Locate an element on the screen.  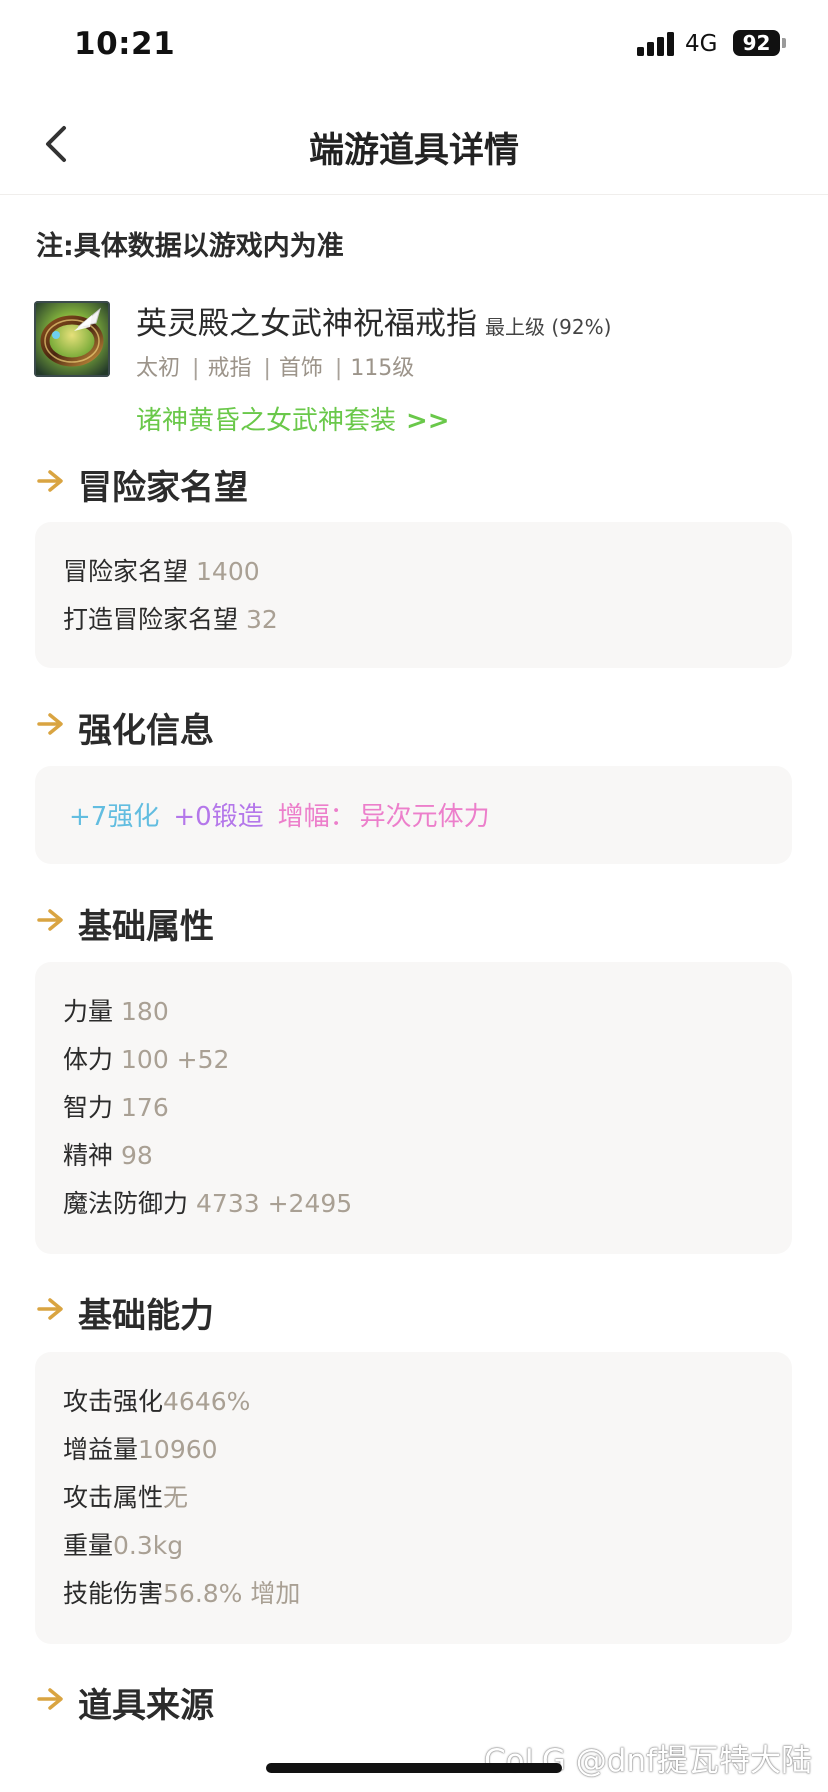
ability-row: 重量0.3kg is located at coordinates (123, 1544).